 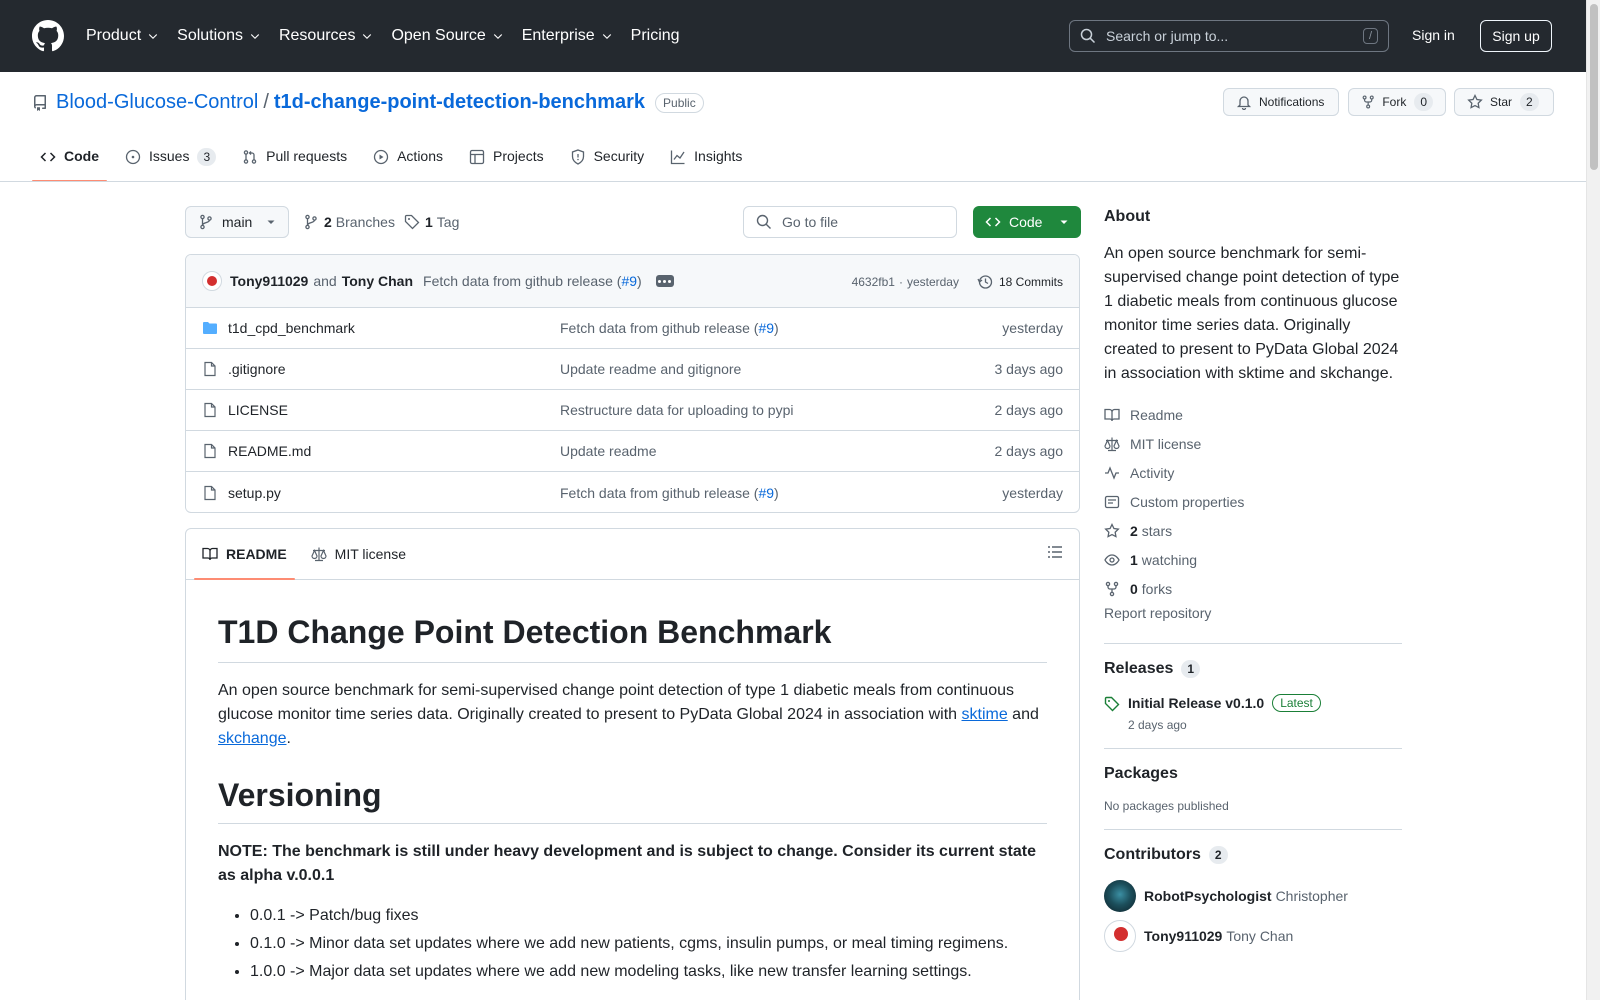 What do you see at coordinates (1134, 559) in the screenshot?
I see `watchers-count: 1` at bounding box center [1134, 559].